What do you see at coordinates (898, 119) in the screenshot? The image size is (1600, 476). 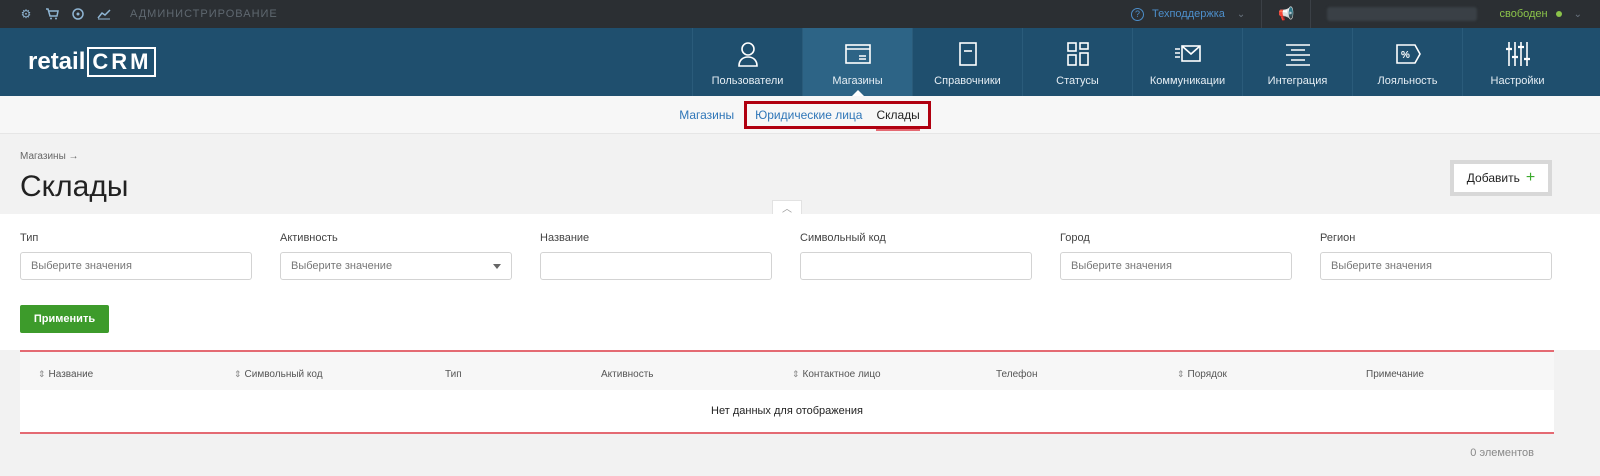 I see `subnav-warehouses: Склады` at bounding box center [898, 119].